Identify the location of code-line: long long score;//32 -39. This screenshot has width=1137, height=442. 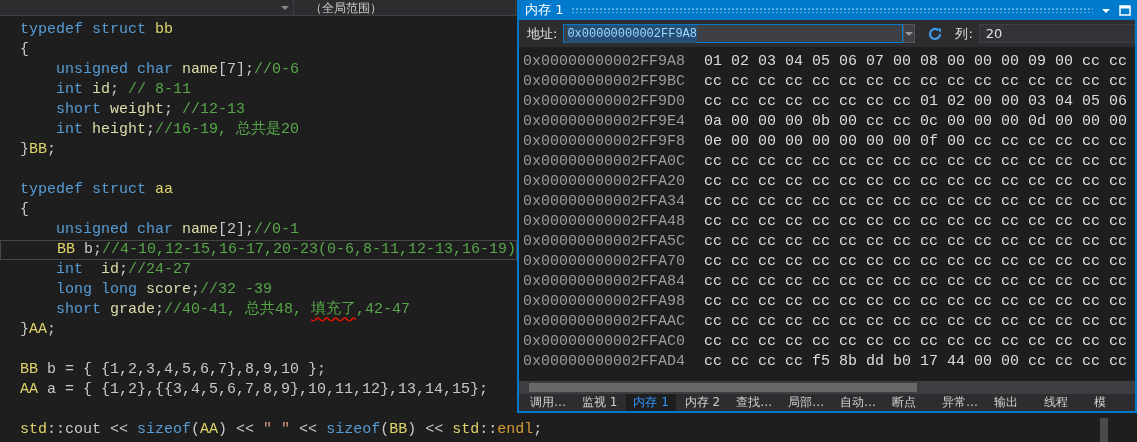
(164, 290).